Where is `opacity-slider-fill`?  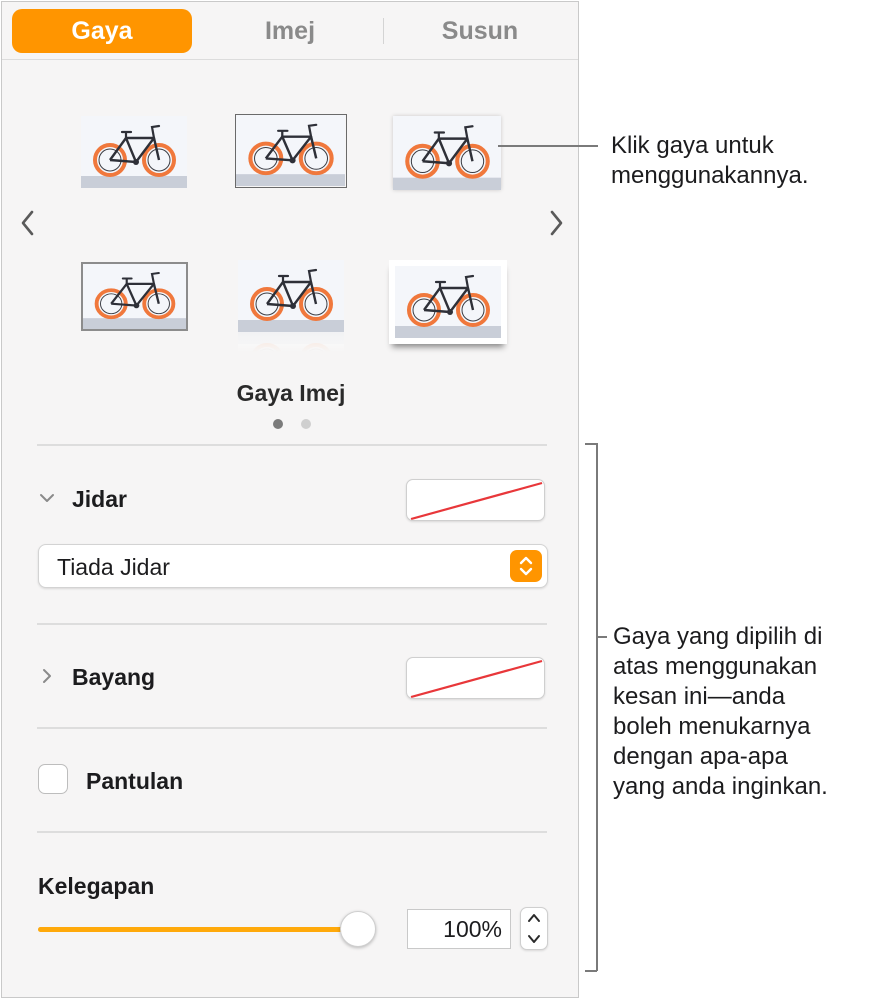
opacity-slider-fill is located at coordinates (199, 929).